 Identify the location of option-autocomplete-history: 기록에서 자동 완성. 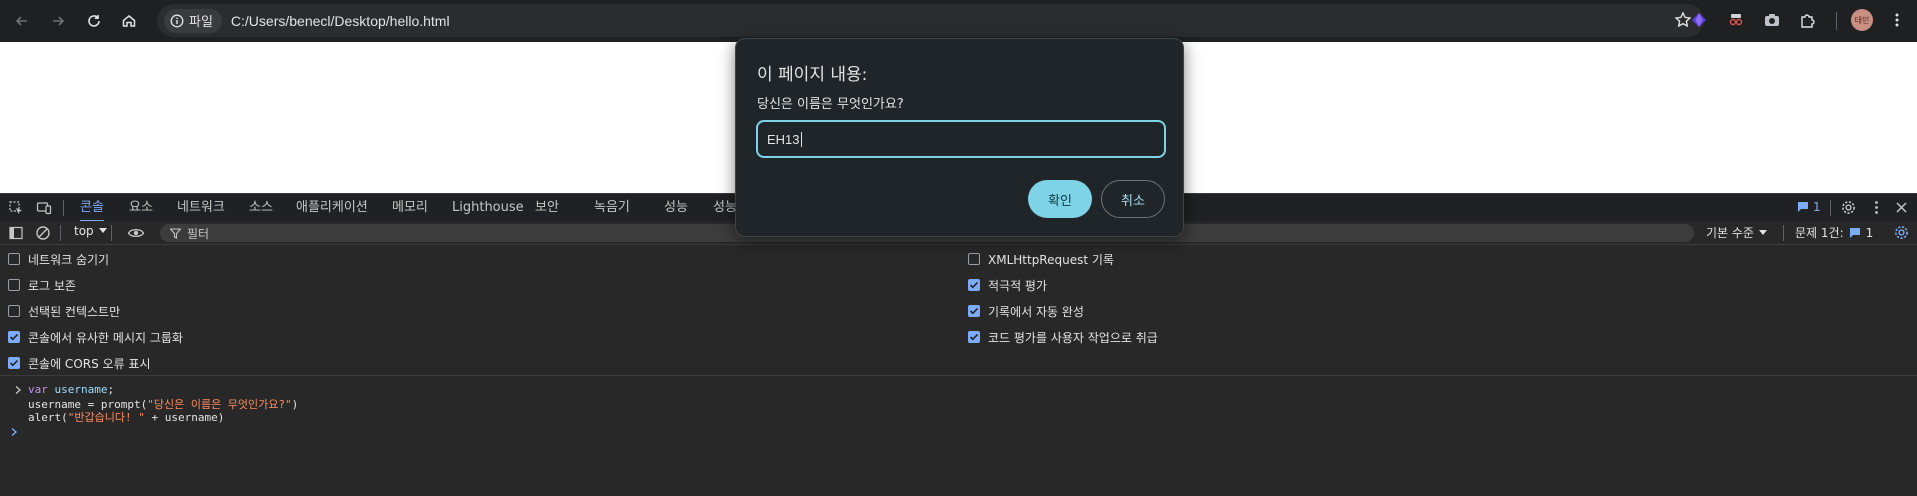
(1026, 311).